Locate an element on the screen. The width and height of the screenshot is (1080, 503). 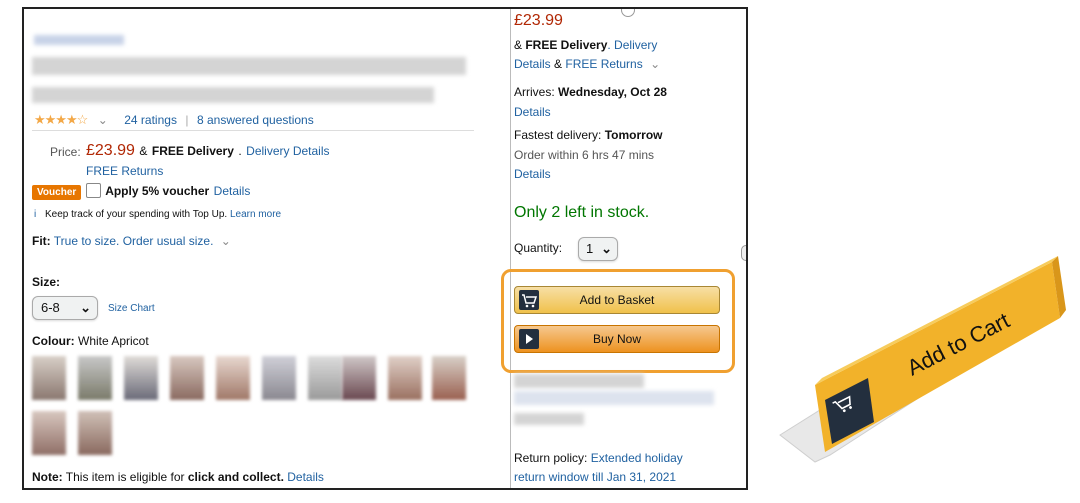
buy-now-label: Buy Now is located at coordinates (617, 339).